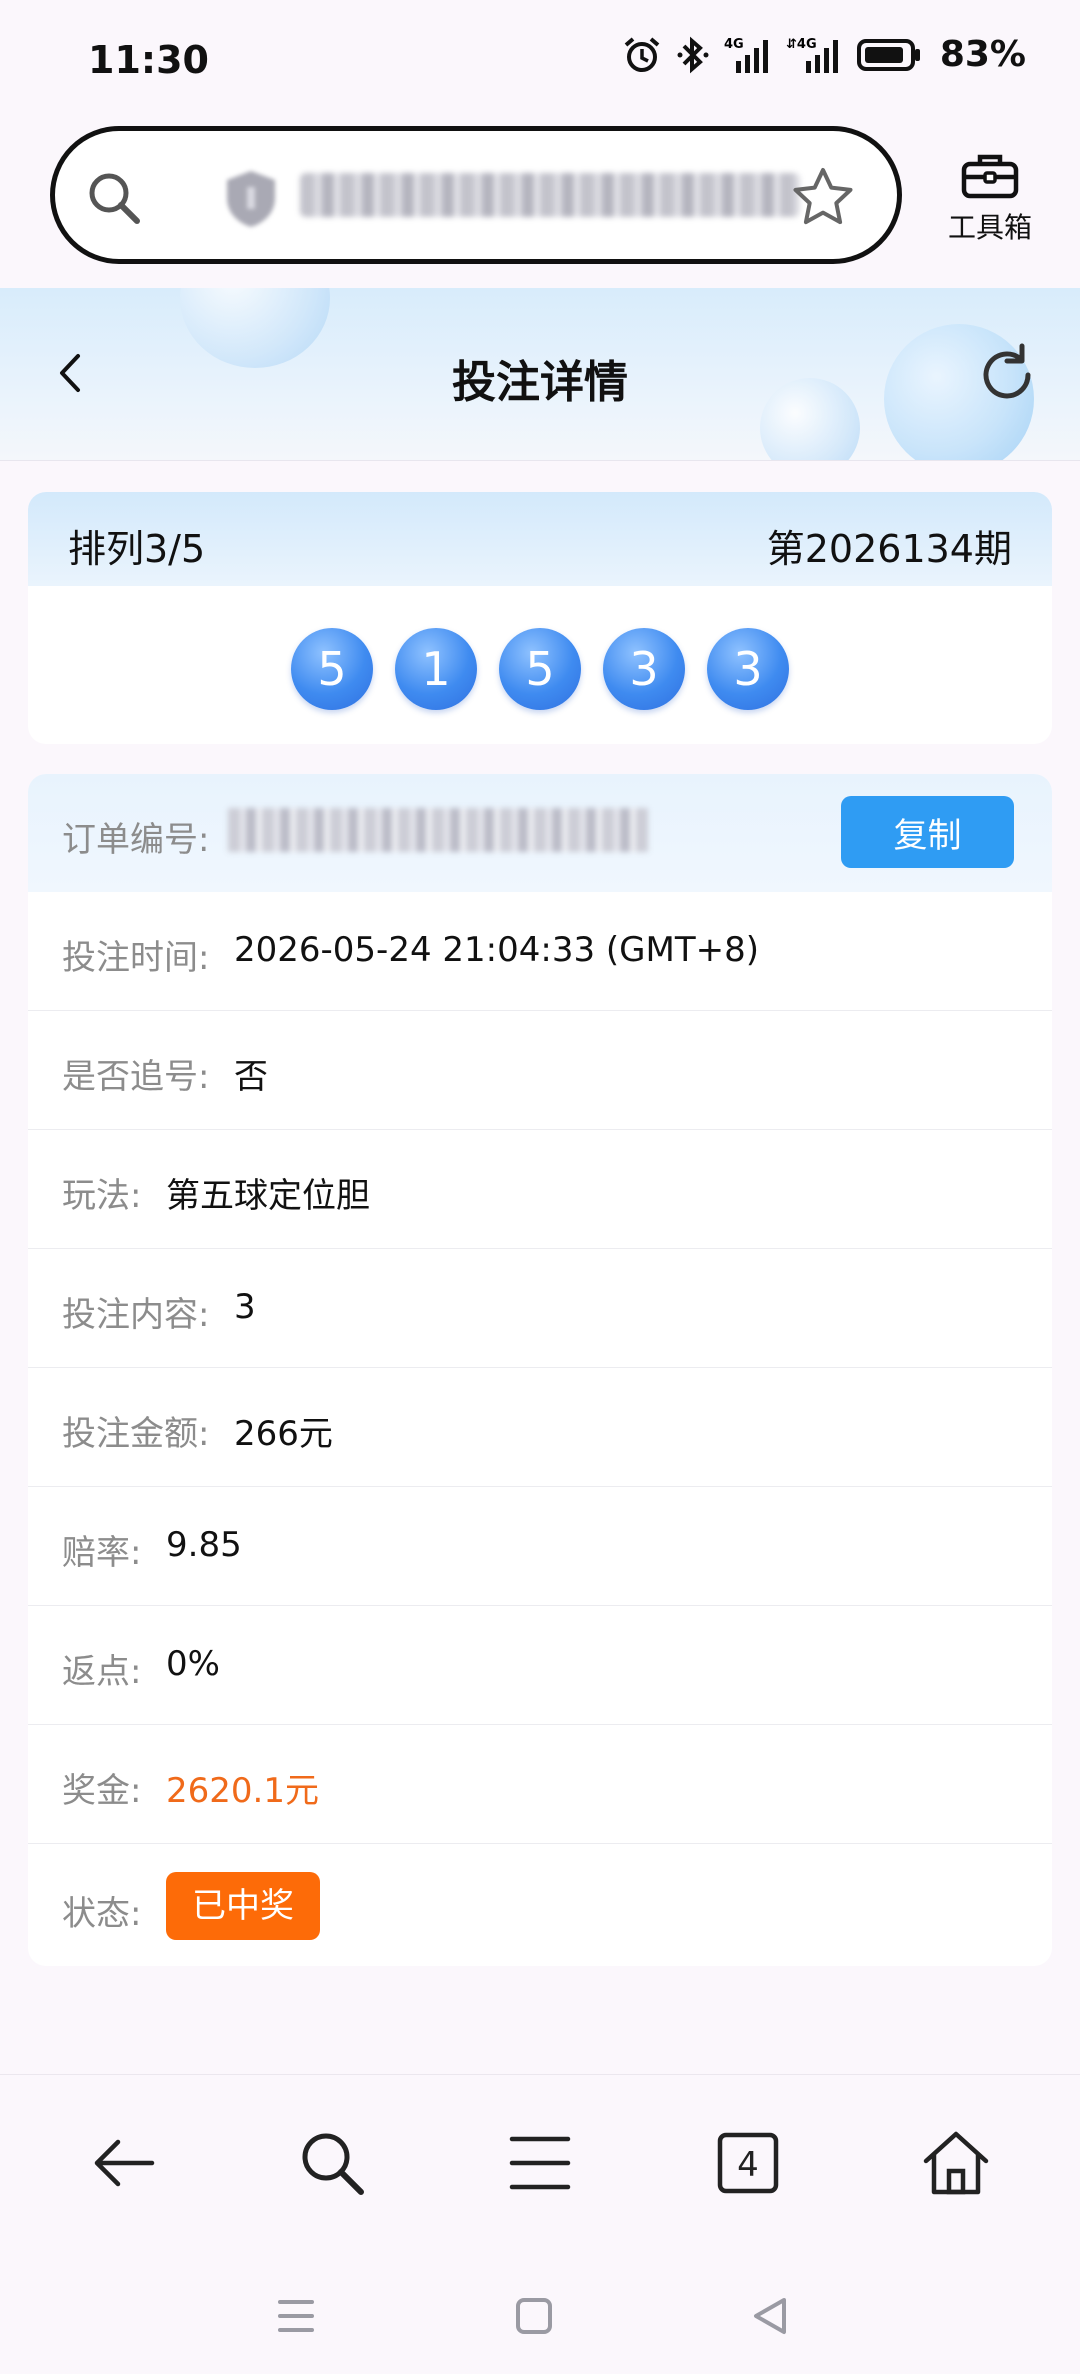 The height and width of the screenshot is (2374, 1080). I want to click on order-number-label: 订单编号:, so click(136, 840).